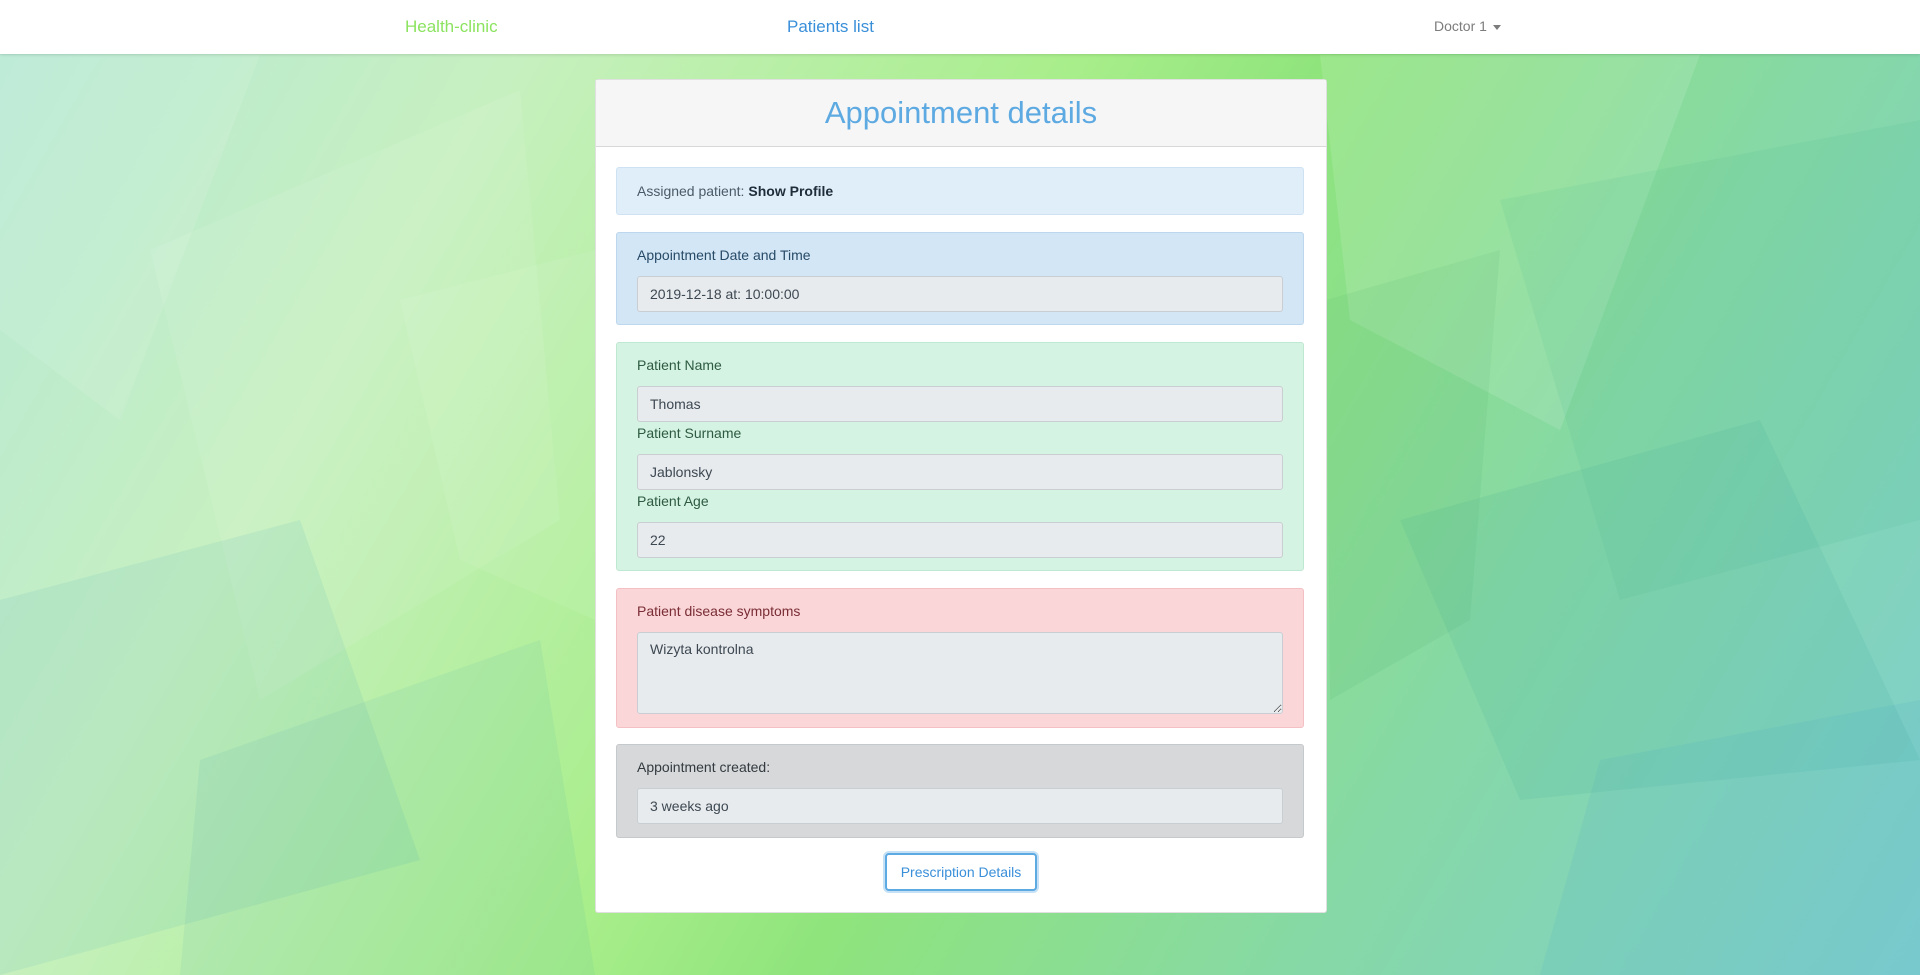 Image resolution: width=1920 pixels, height=975 pixels. What do you see at coordinates (960, 191) in the screenshot?
I see `assigned-patient-panel: Assigned patient: Show Profile` at bounding box center [960, 191].